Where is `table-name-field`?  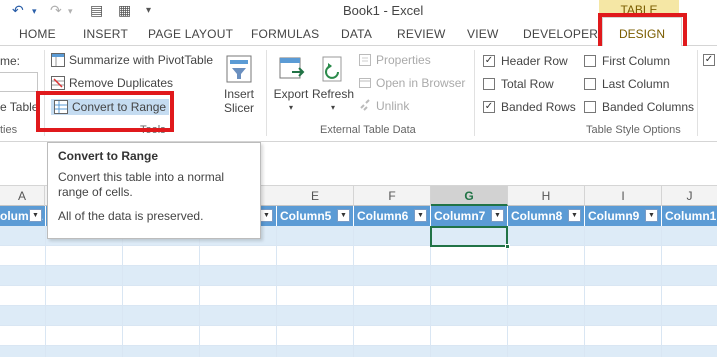
table-name-field is located at coordinates (19, 82).